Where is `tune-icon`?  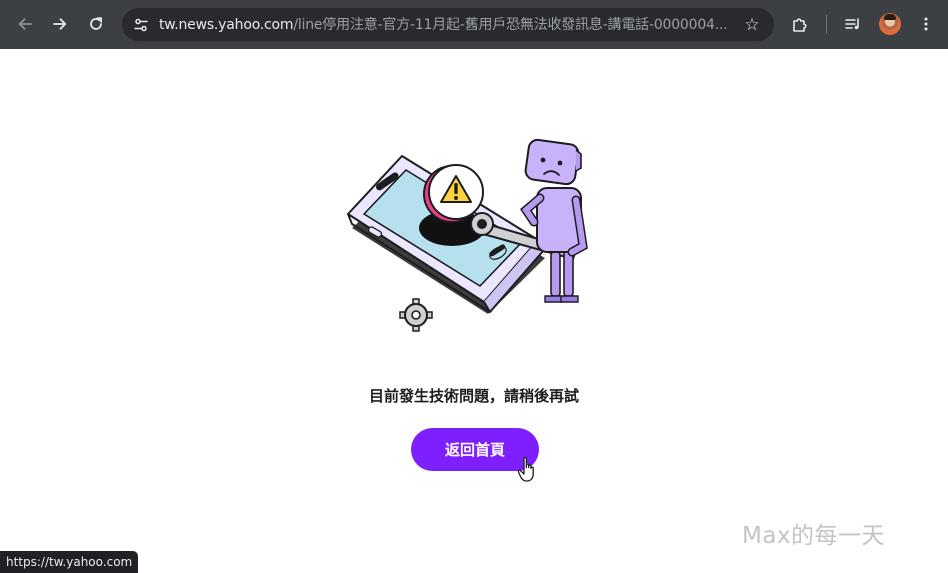 tune-icon is located at coordinates (141, 25).